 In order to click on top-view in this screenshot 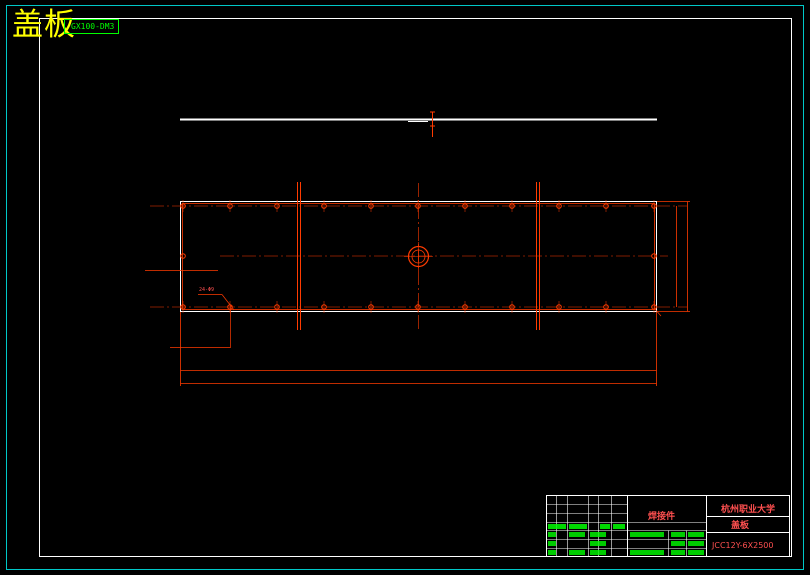, I will do `click(418, 124)`.